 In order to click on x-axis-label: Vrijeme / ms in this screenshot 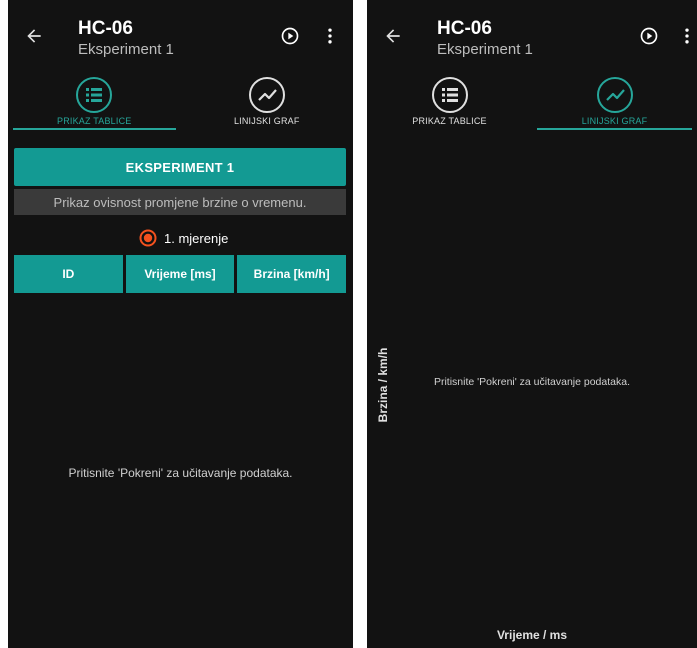, I will do `click(532, 635)`.